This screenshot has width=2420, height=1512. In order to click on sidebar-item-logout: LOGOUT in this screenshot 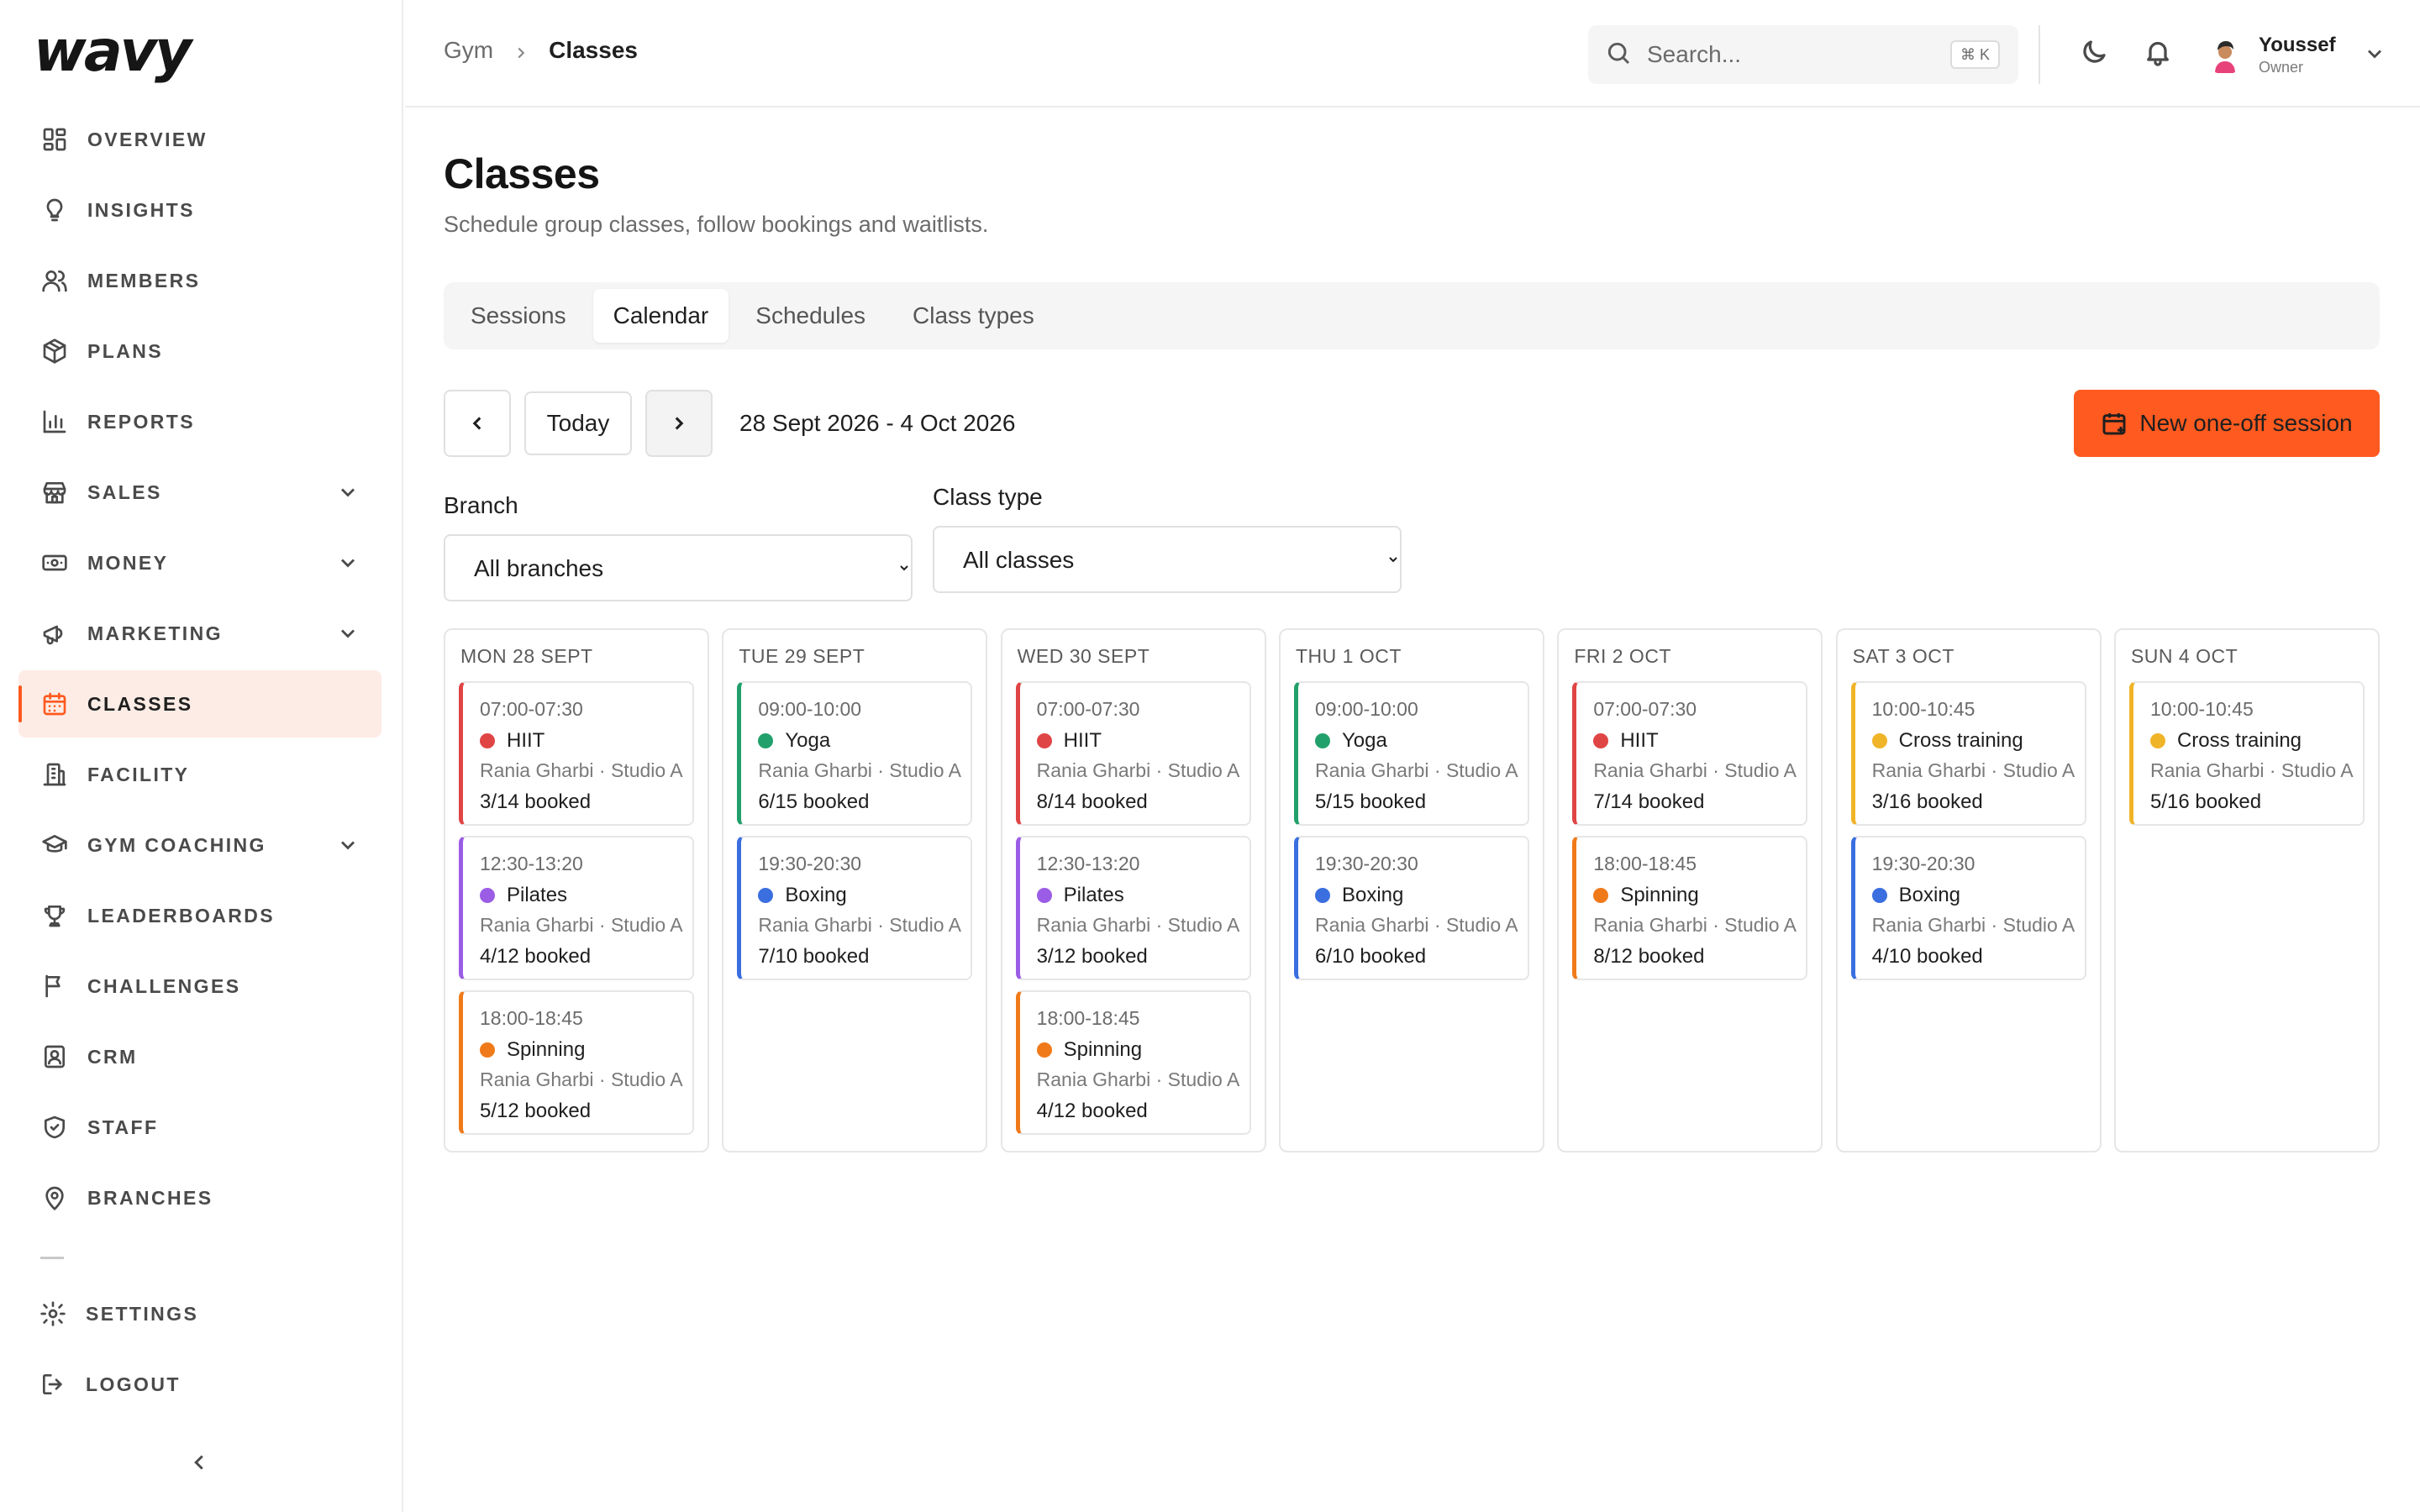, I will do `click(199, 1384)`.